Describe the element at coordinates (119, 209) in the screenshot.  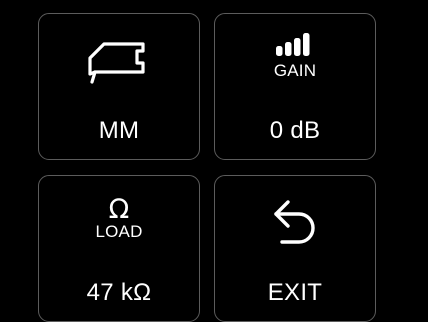
I see `omega-glyph: Ω` at that location.